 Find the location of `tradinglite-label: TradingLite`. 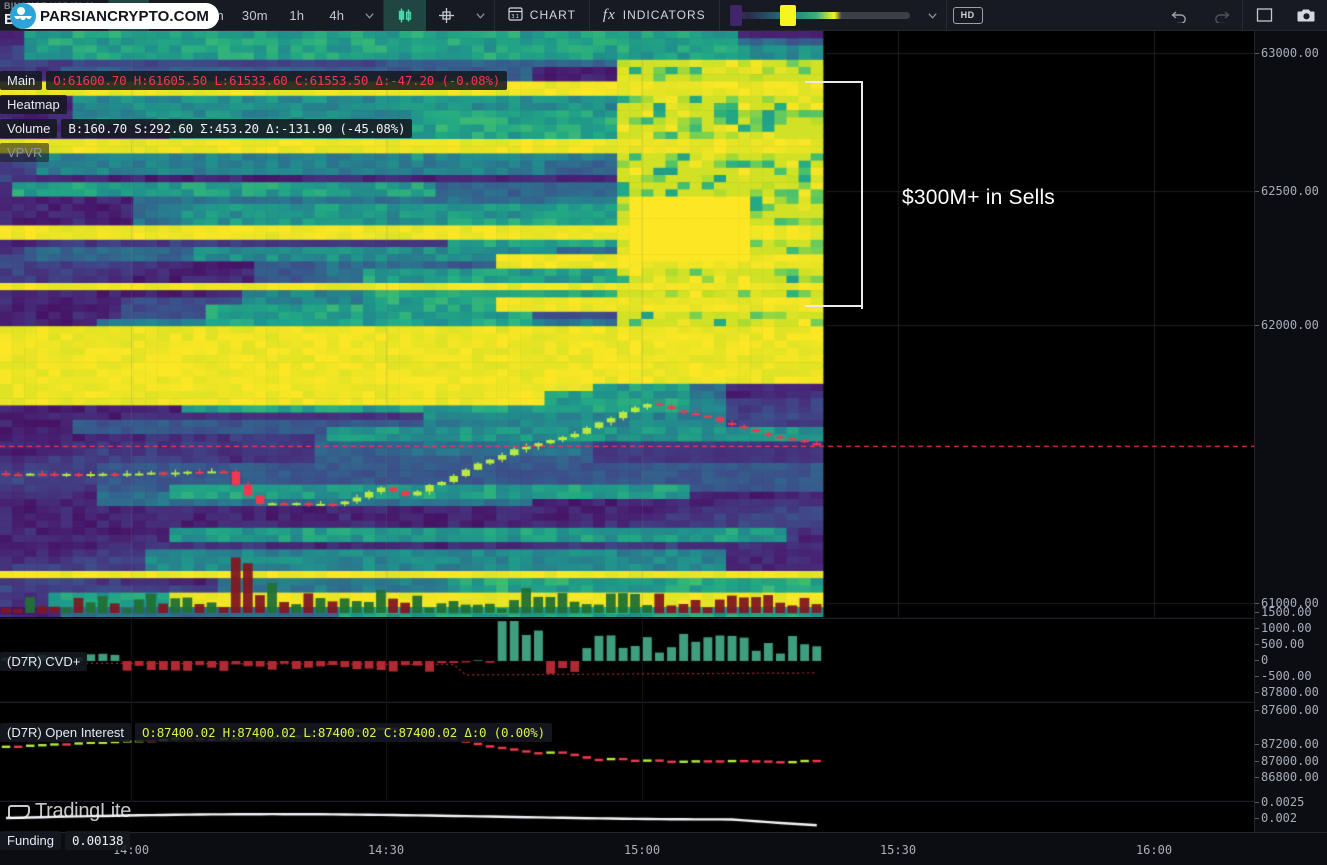

tradinglite-label: TradingLite is located at coordinates (83, 811).